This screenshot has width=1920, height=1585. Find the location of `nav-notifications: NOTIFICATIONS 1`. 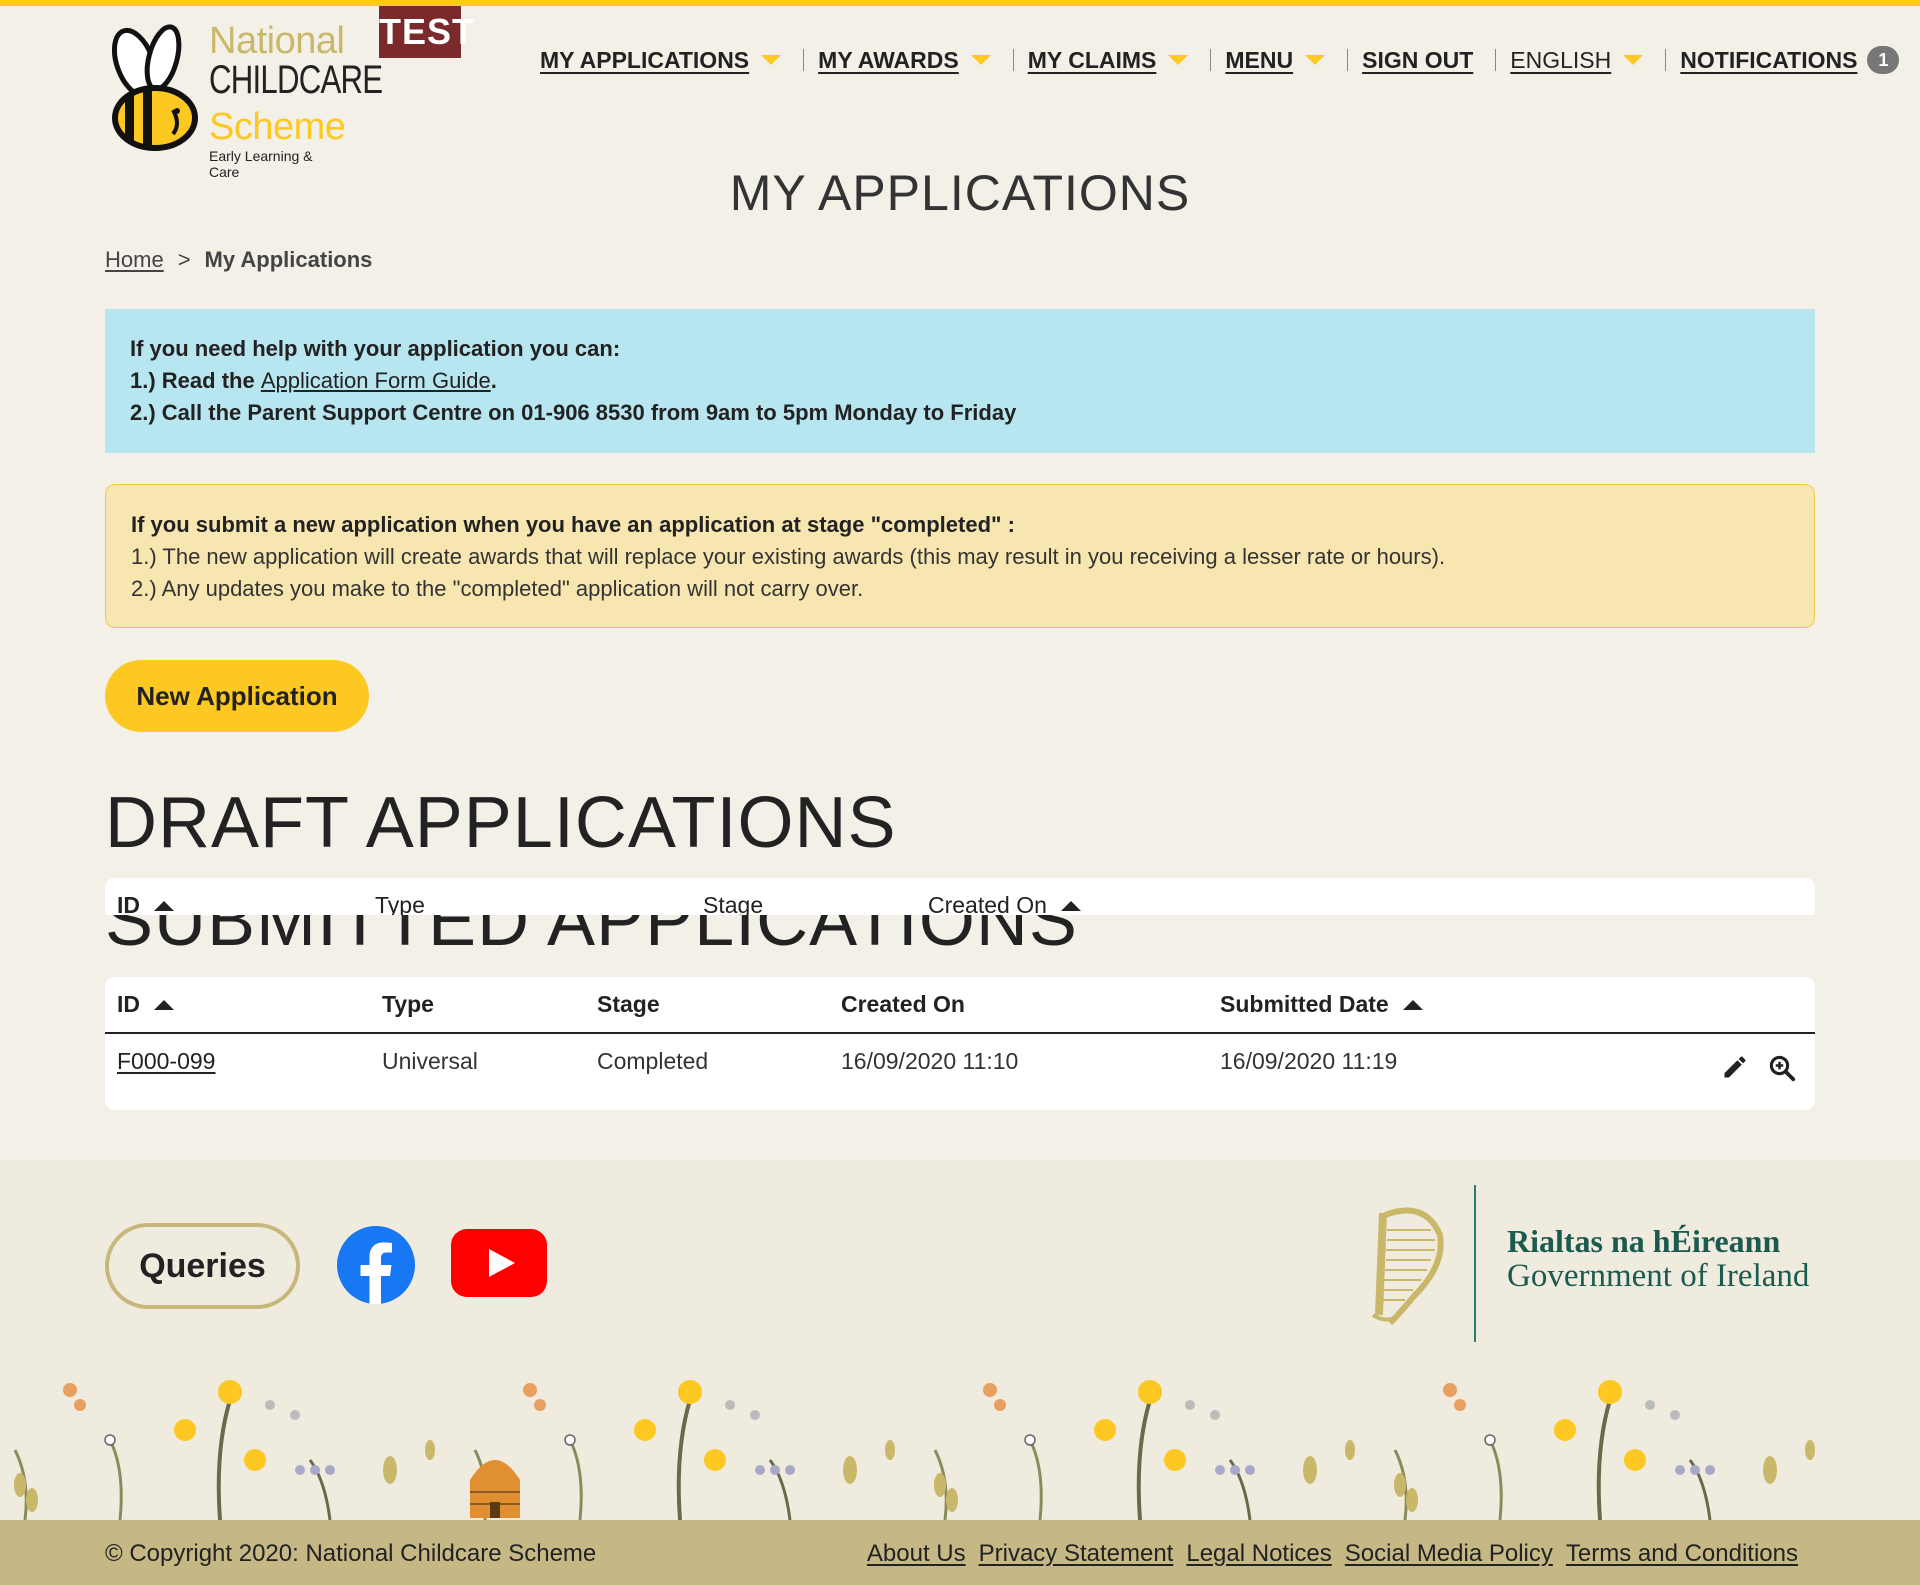

nav-notifications: NOTIFICATIONS 1 is located at coordinates (1790, 60).